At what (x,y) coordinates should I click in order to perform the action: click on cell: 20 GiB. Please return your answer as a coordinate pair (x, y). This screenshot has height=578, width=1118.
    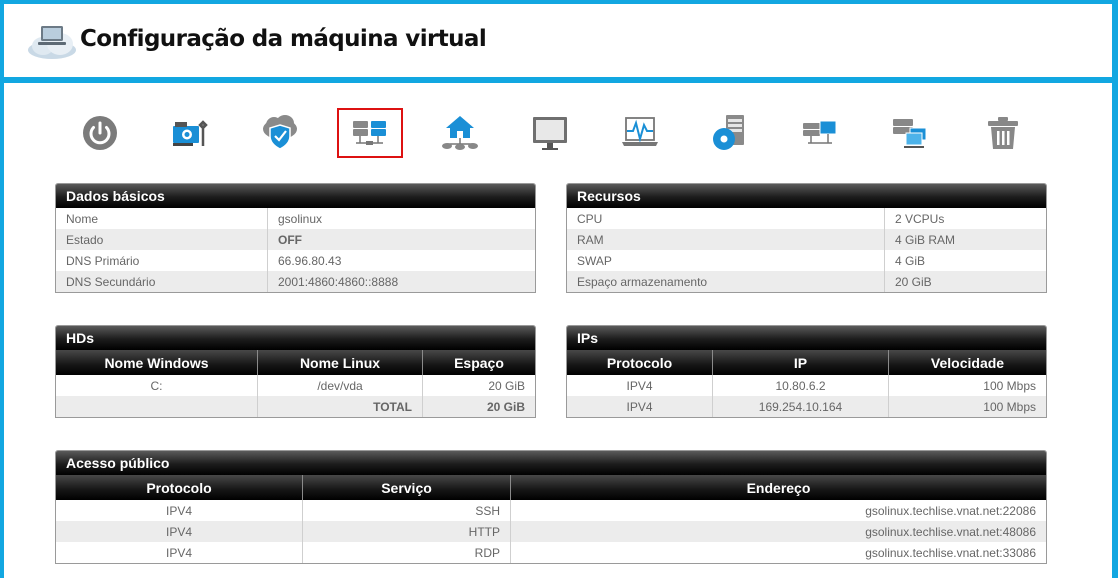
    Looking at the image, I should click on (506, 385).